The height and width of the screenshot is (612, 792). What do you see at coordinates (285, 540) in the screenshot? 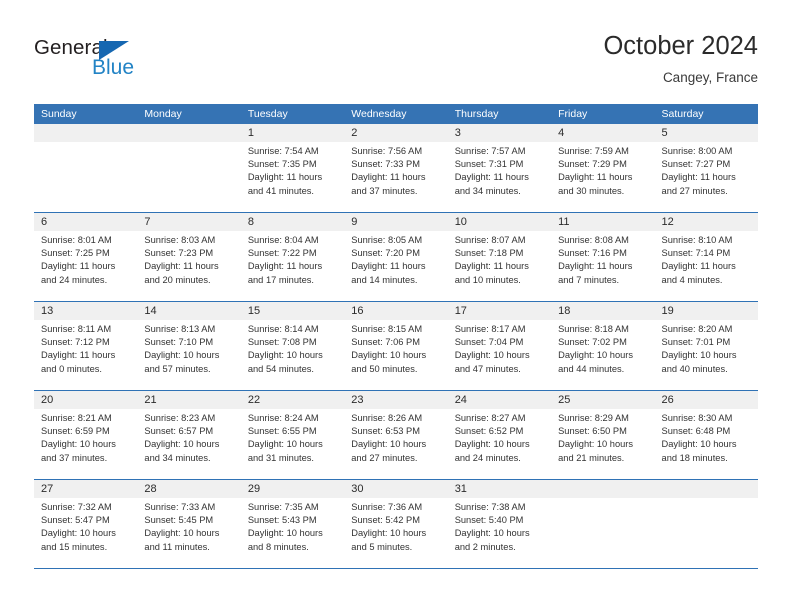
I see `daylight-text: Daylight: 10 hours and 8 minutes.` at bounding box center [285, 540].